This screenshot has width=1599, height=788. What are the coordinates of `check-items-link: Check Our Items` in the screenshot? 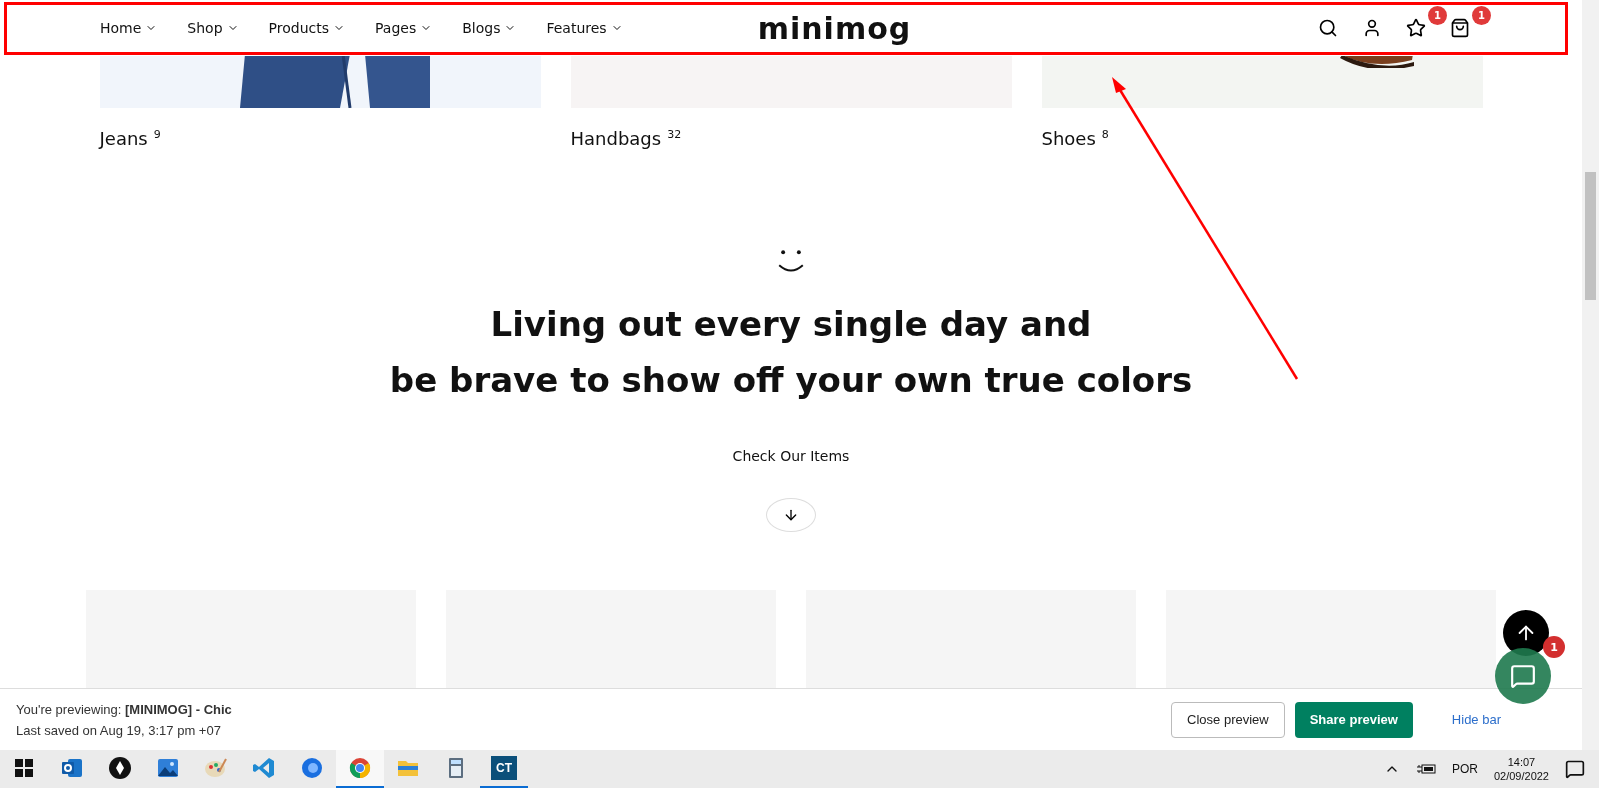 It's located at (791, 455).